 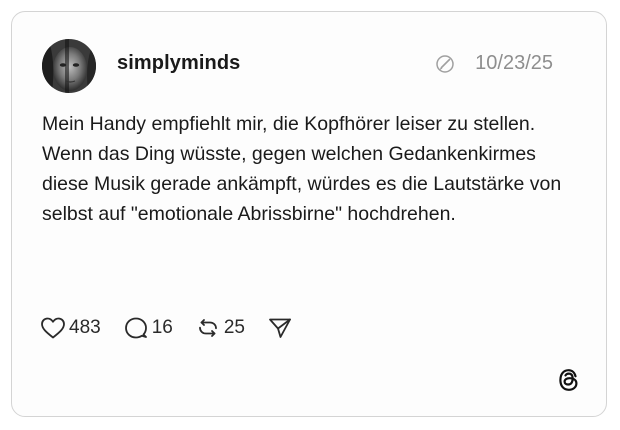 What do you see at coordinates (179, 328) in the screenshot?
I see `action-bar: 483 16 25` at bounding box center [179, 328].